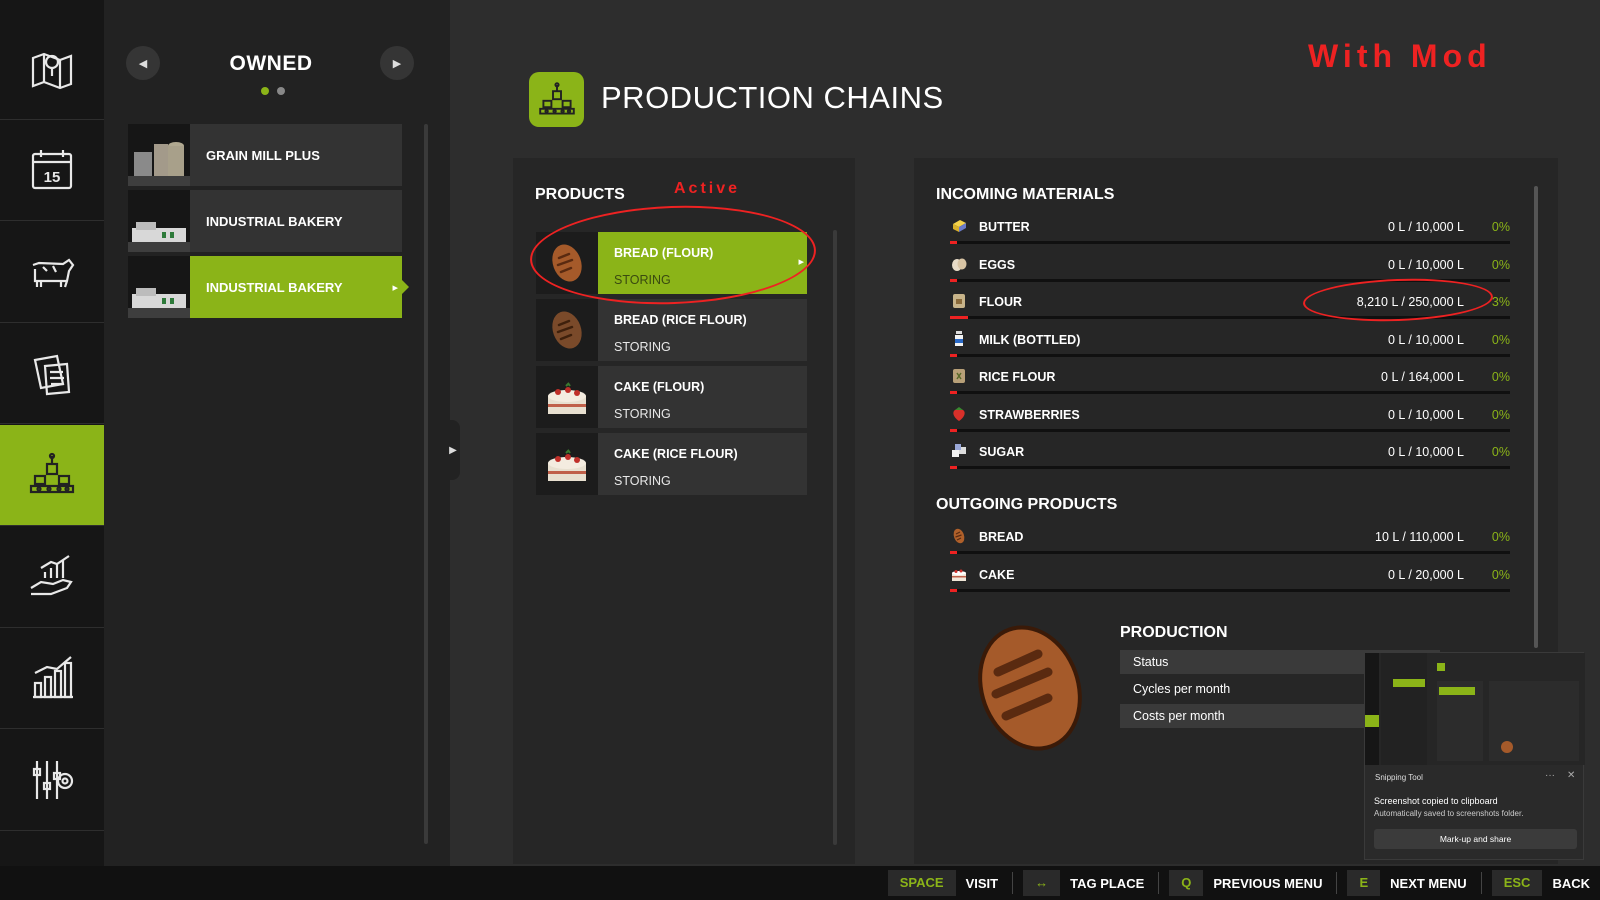 This screenshot has height=900, width=1600. I want to click on cow-icon, so click(53, 273).